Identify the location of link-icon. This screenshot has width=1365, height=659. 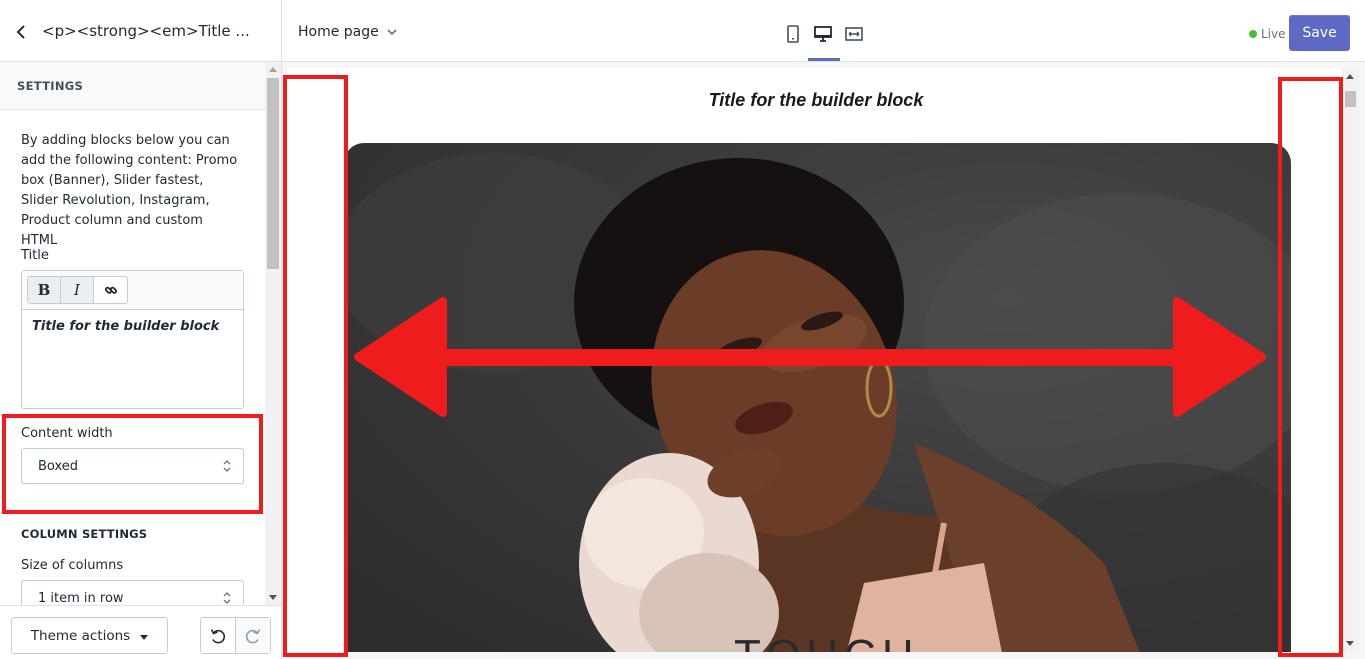
(110, 290).